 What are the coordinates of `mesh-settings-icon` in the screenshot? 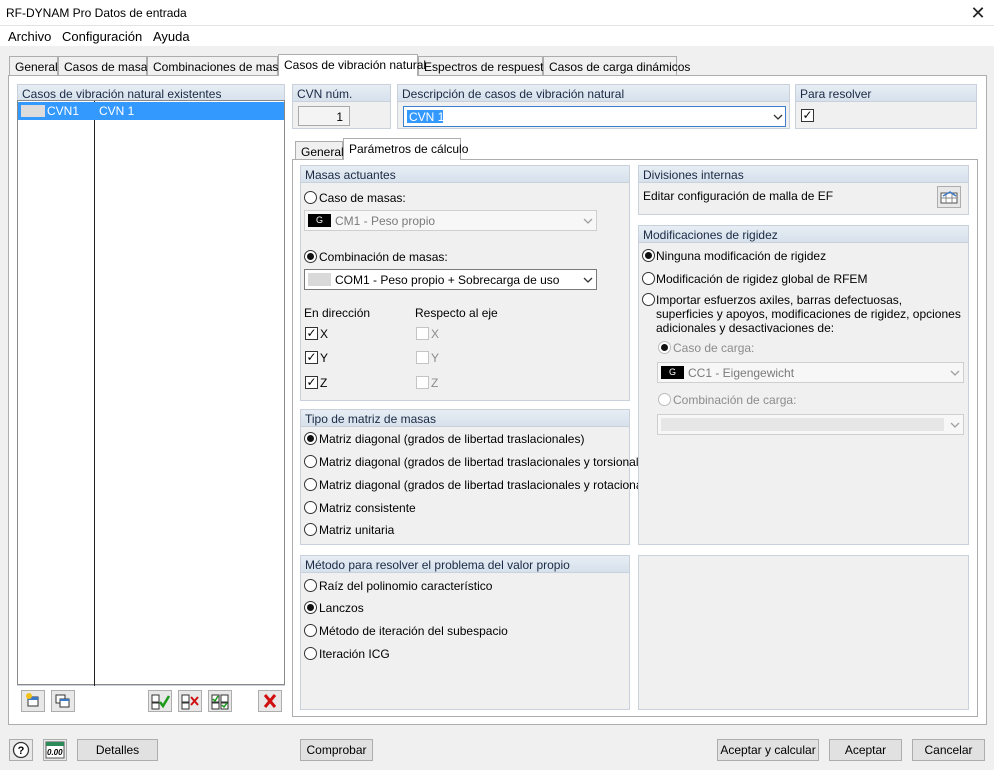 It's located at (949, 197).